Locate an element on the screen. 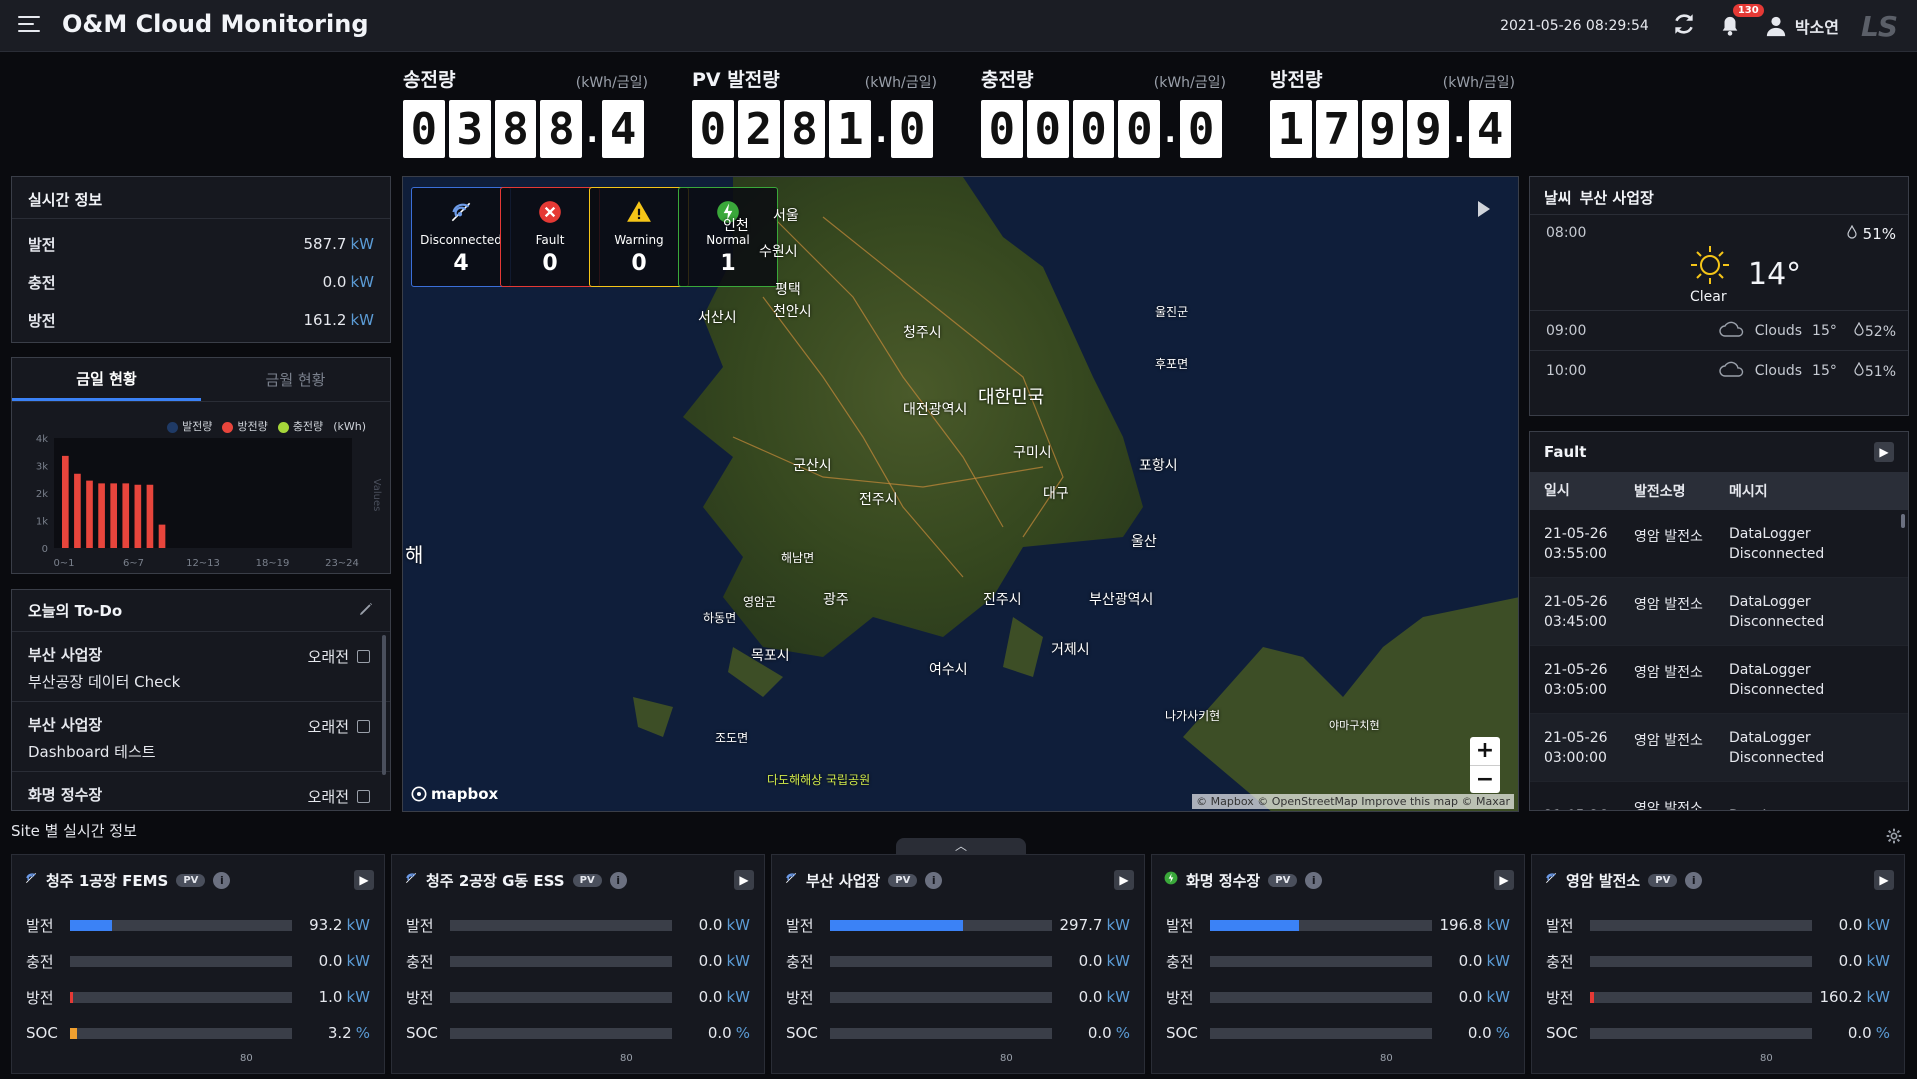  notification-bell-icon: 130 is located at coordinates (1741, 21).